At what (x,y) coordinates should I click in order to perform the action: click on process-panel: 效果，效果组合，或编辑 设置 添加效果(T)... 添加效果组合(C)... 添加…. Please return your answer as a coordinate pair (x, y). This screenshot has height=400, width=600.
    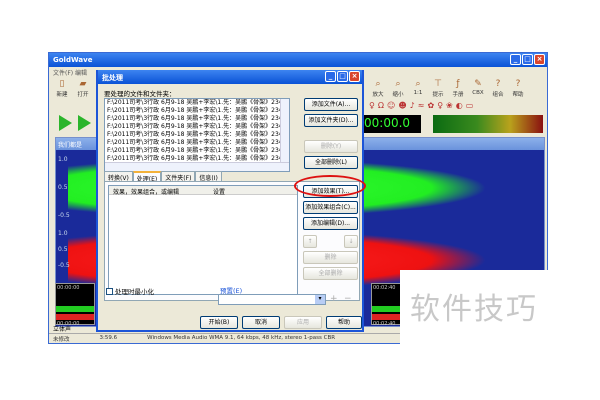
    Looking at the image, I should click on (232, 241).